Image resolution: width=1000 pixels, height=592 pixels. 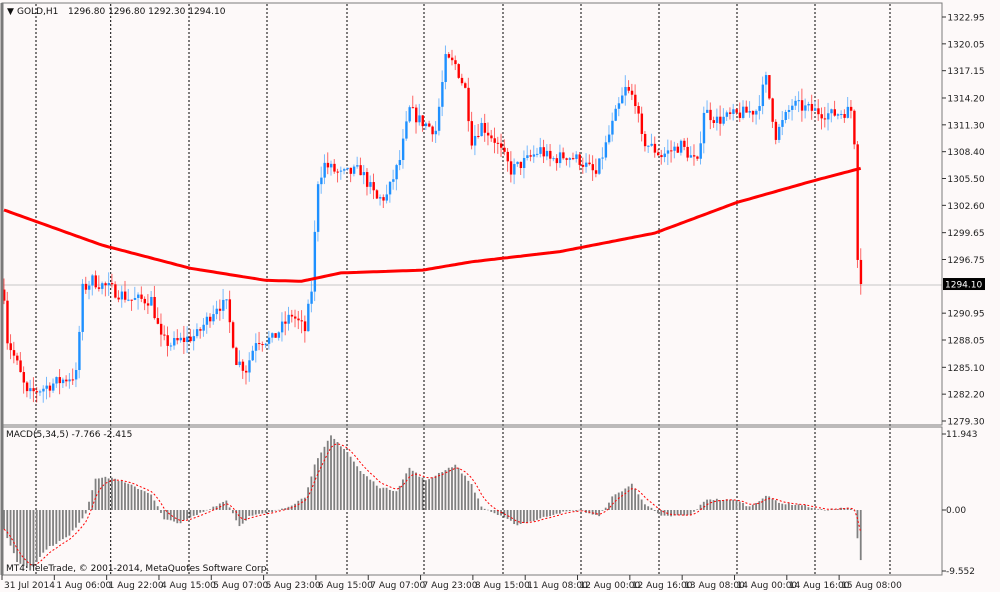 What do you see at coordinates (965, 369) in the screenshot?
I see `price-tick-label: 1285.10` at bounding box center [965, 369].